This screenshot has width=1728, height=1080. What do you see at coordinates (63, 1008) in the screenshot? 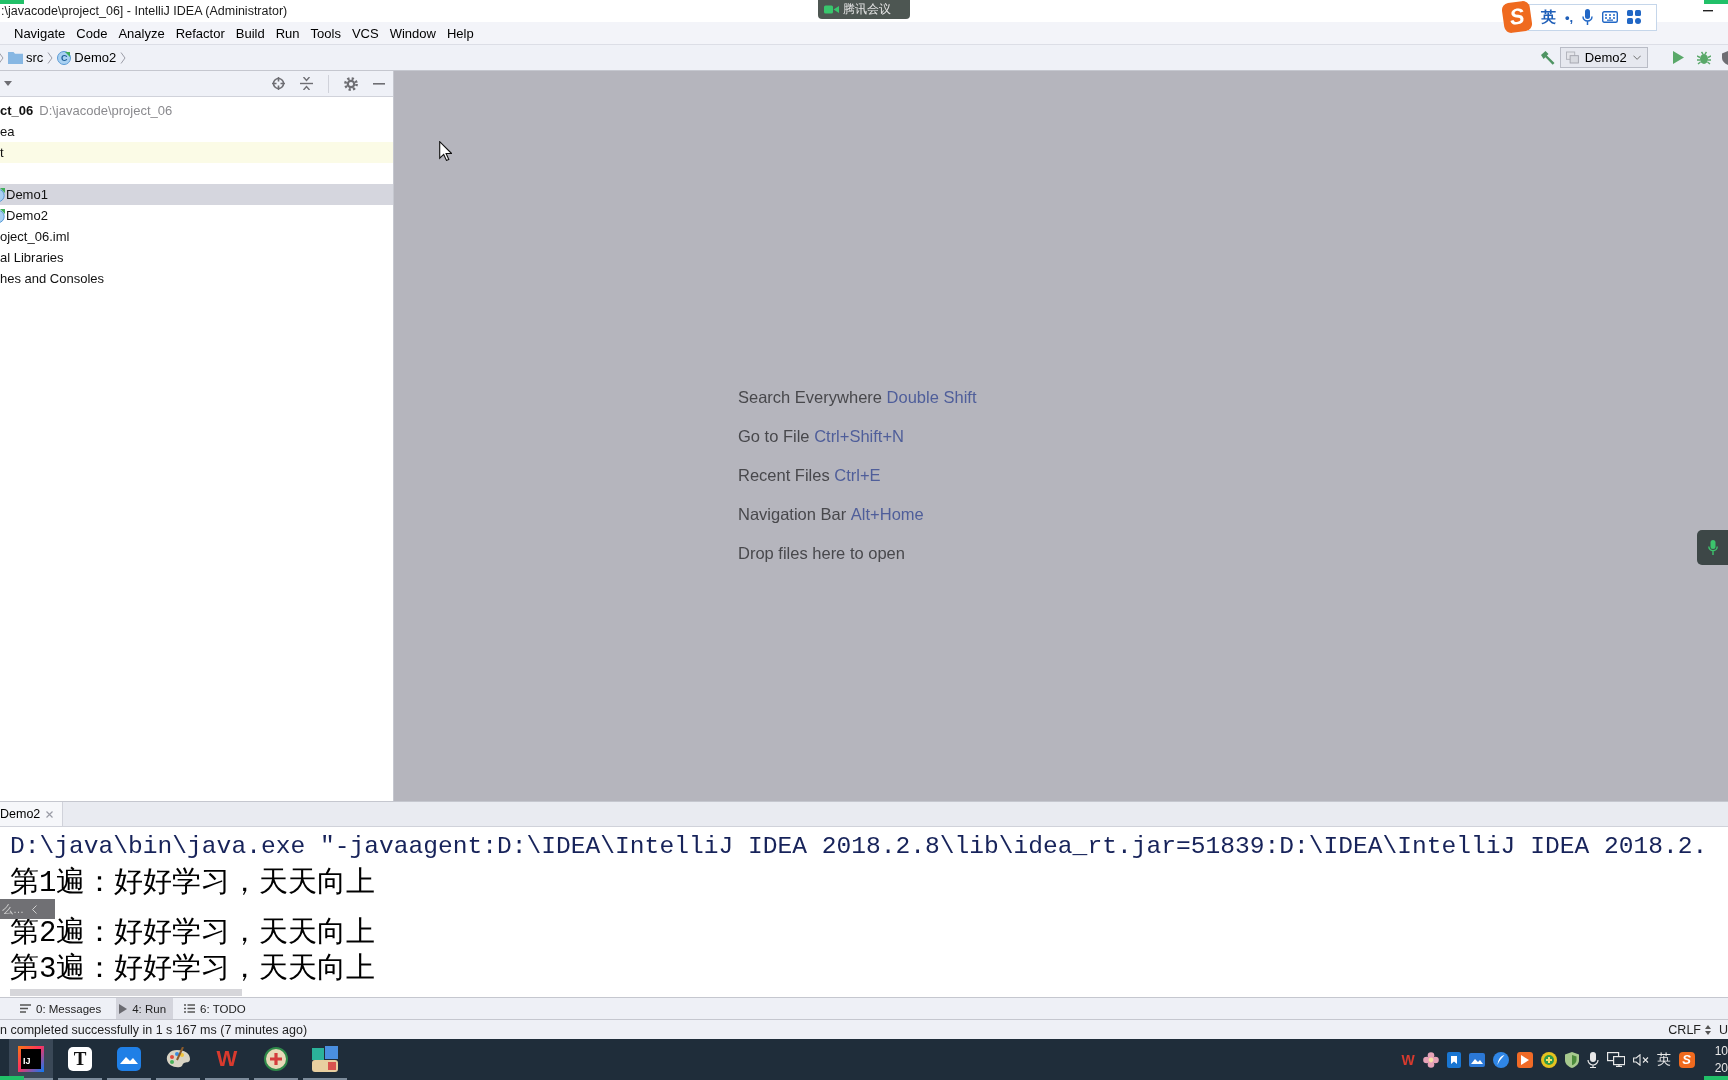
I see `tool-window-button: 0: Messages` at bounding box center [63, 1008].